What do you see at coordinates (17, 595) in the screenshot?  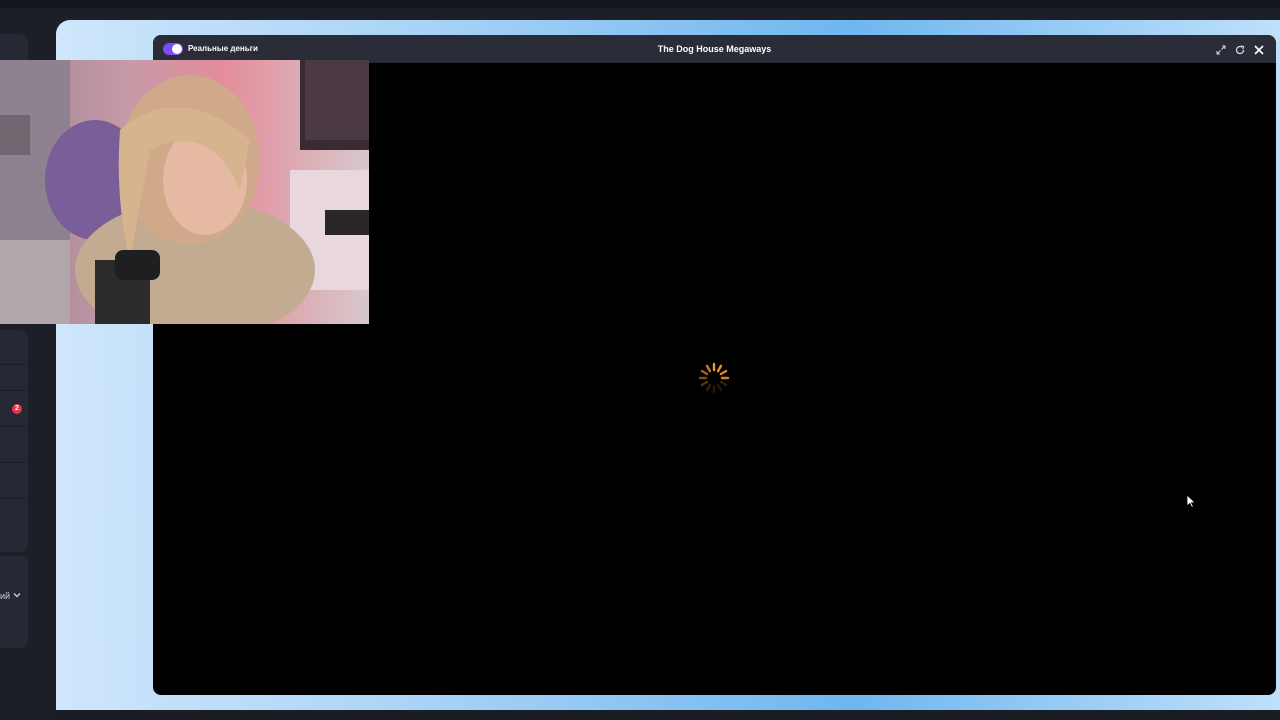 I see `chevron-down-icon` at bounding box center [17, 595].